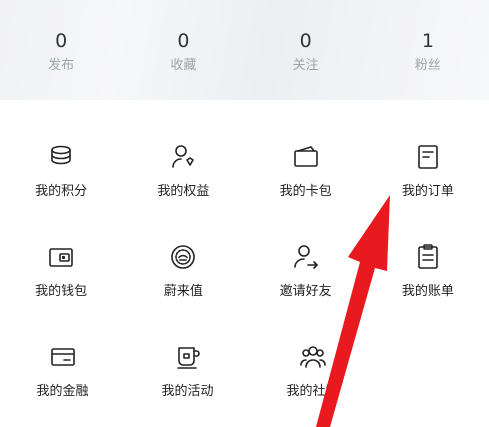 The height and width of the screenshot is (427, 489). I want to click on order-document-icon, so click(428, 157).